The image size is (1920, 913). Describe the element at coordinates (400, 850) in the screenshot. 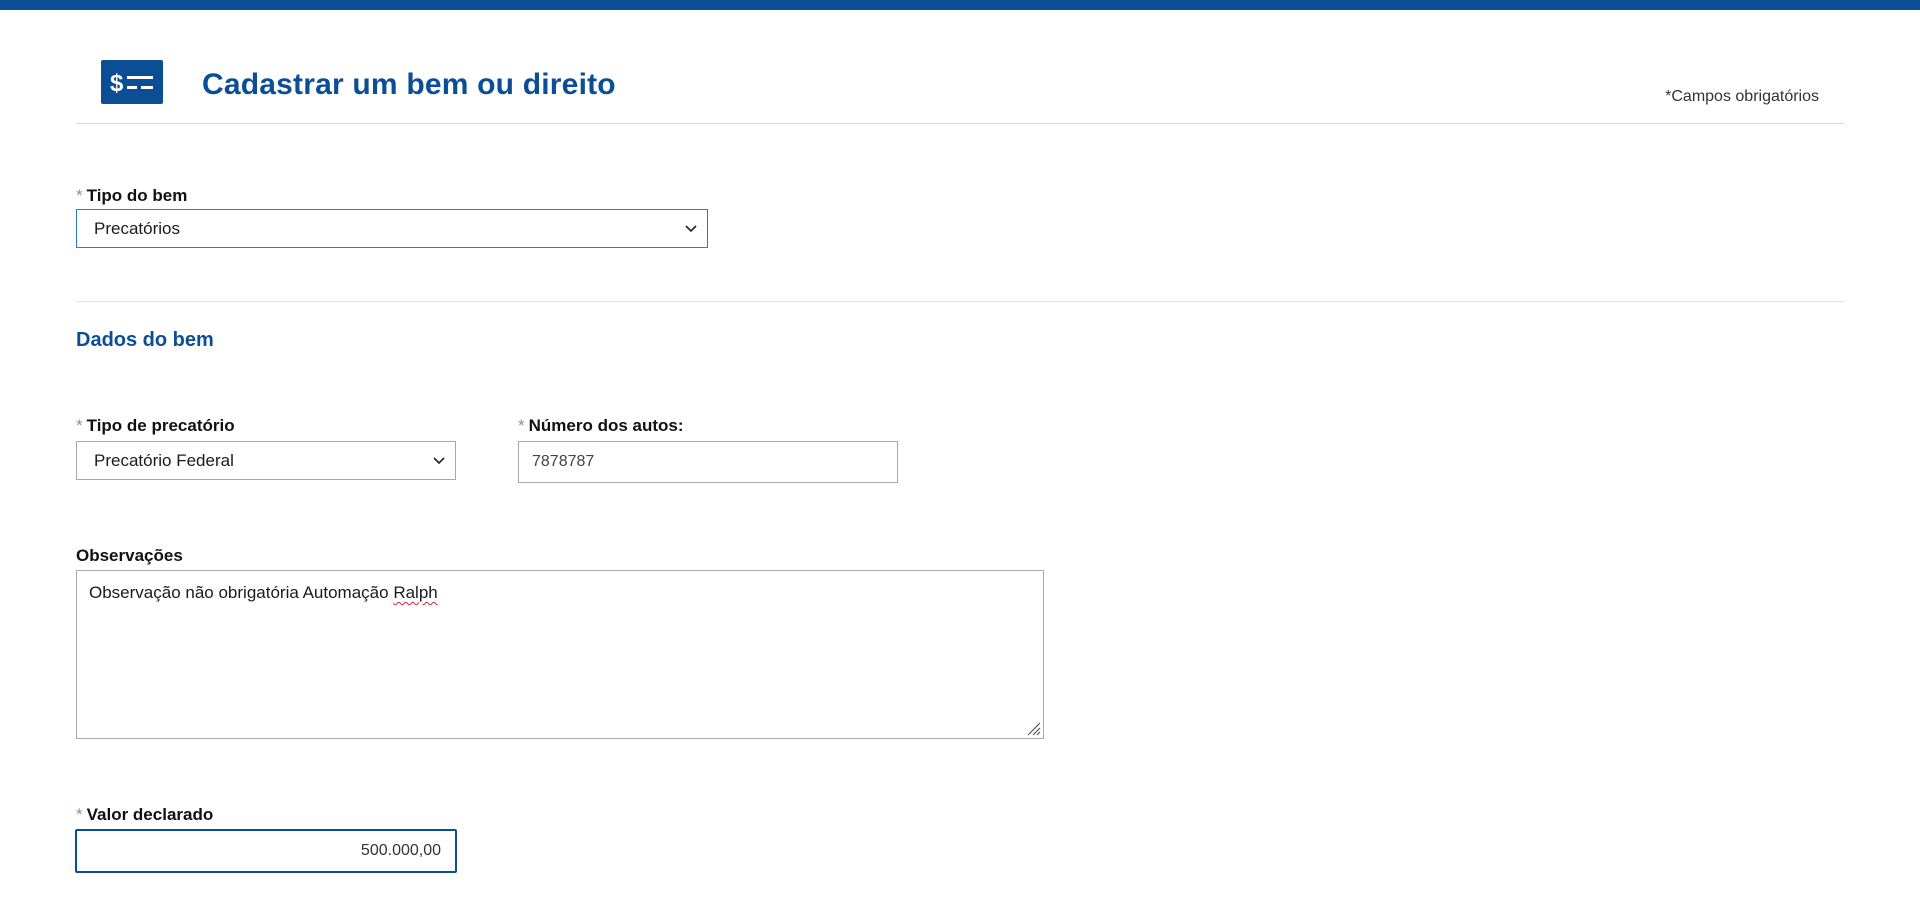

I see `valor-declarado-value: 500.000,00` at that location.